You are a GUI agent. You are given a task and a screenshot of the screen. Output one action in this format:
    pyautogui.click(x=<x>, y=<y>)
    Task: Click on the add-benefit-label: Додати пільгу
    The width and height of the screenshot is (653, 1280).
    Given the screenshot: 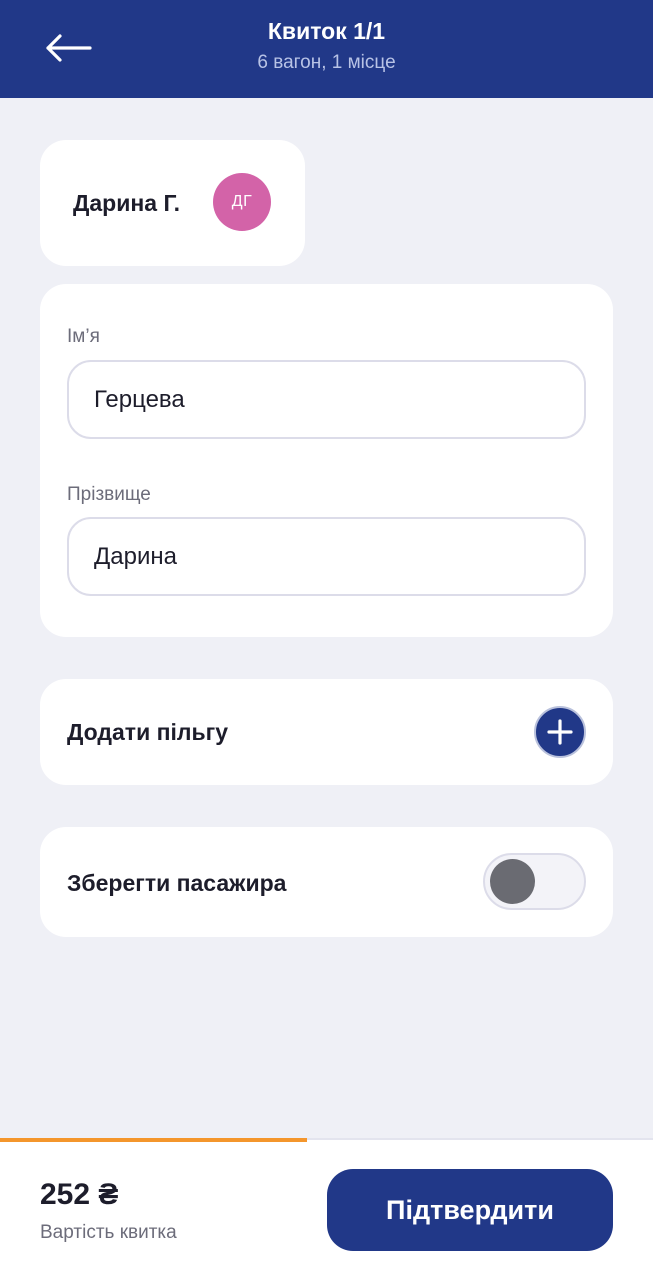 What is the action you would take?
    pyautogui.click(x=147, y=732)
    